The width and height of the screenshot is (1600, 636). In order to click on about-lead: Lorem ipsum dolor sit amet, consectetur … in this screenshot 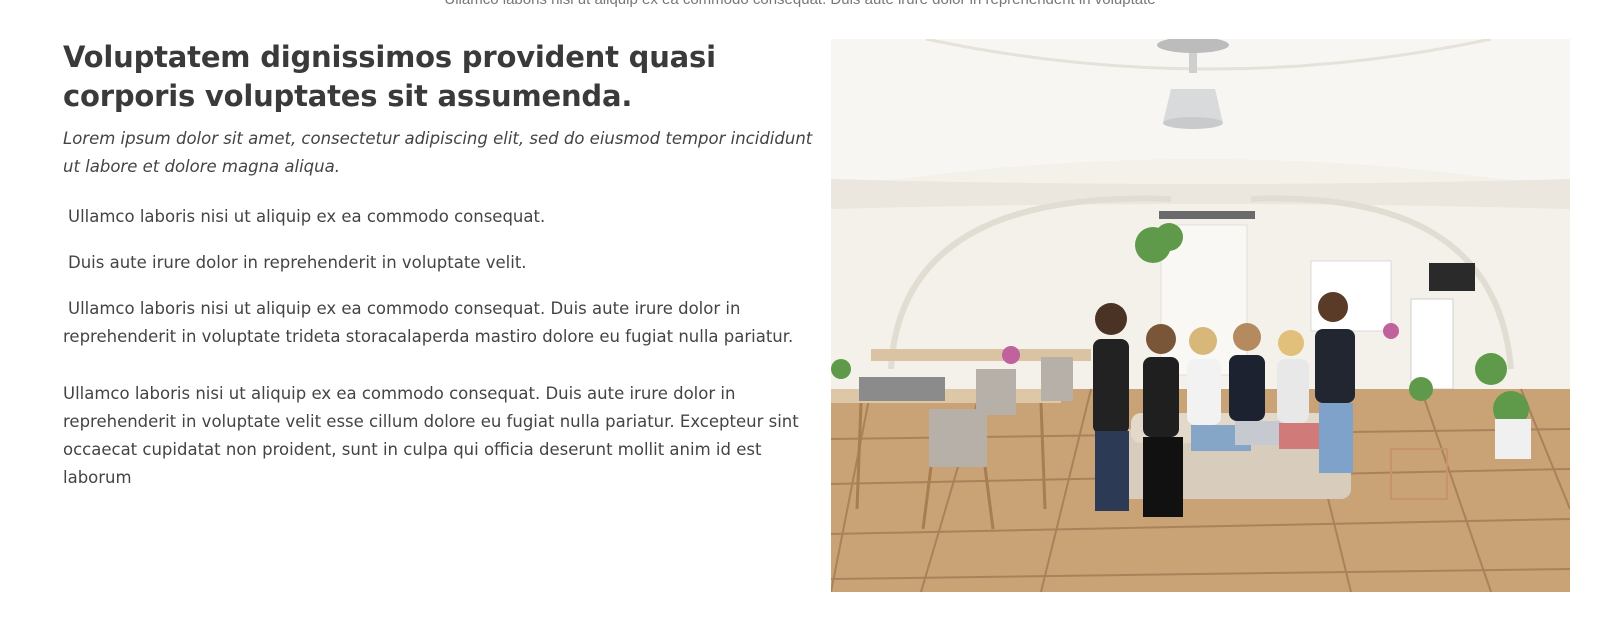, I will do `click(438, 152)`.